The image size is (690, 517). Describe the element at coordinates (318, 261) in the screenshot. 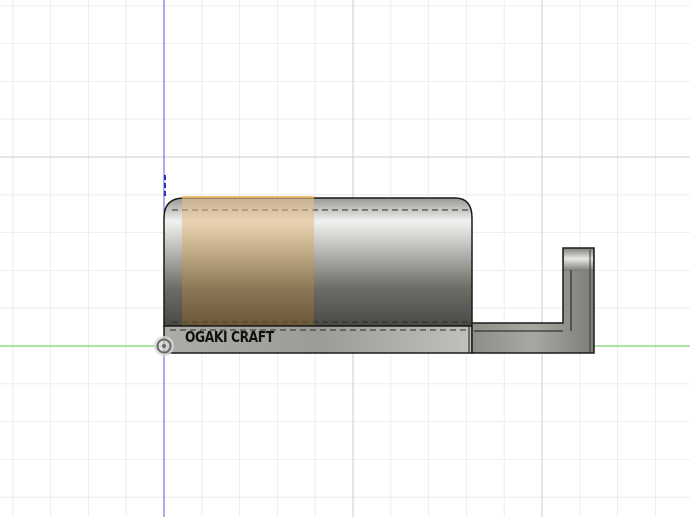

I see `model-body` at that location.